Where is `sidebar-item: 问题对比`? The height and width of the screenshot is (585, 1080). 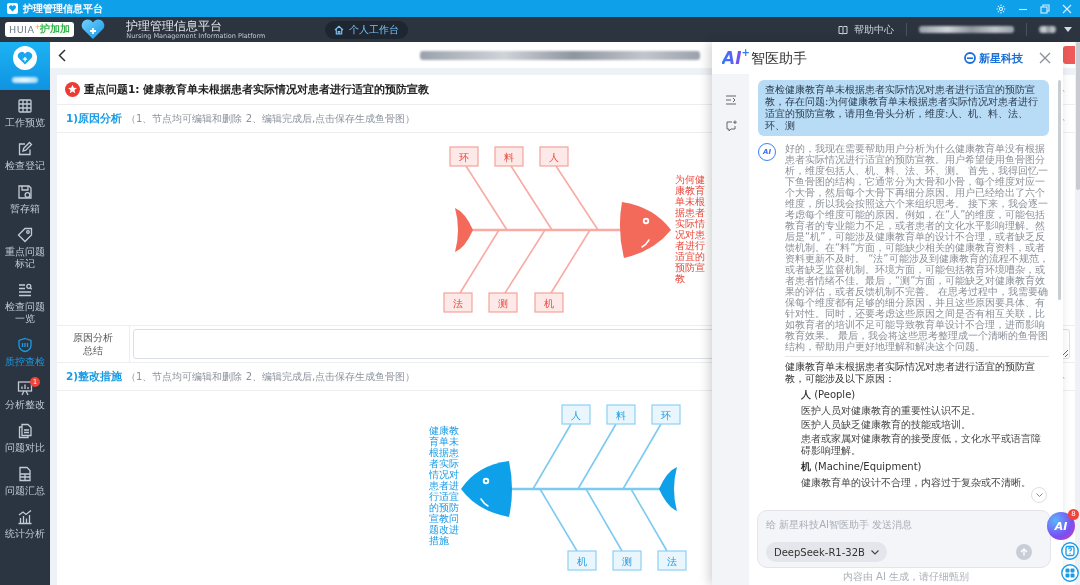 sidebar-item: 问题对比 is located at coordinates (25, 438).